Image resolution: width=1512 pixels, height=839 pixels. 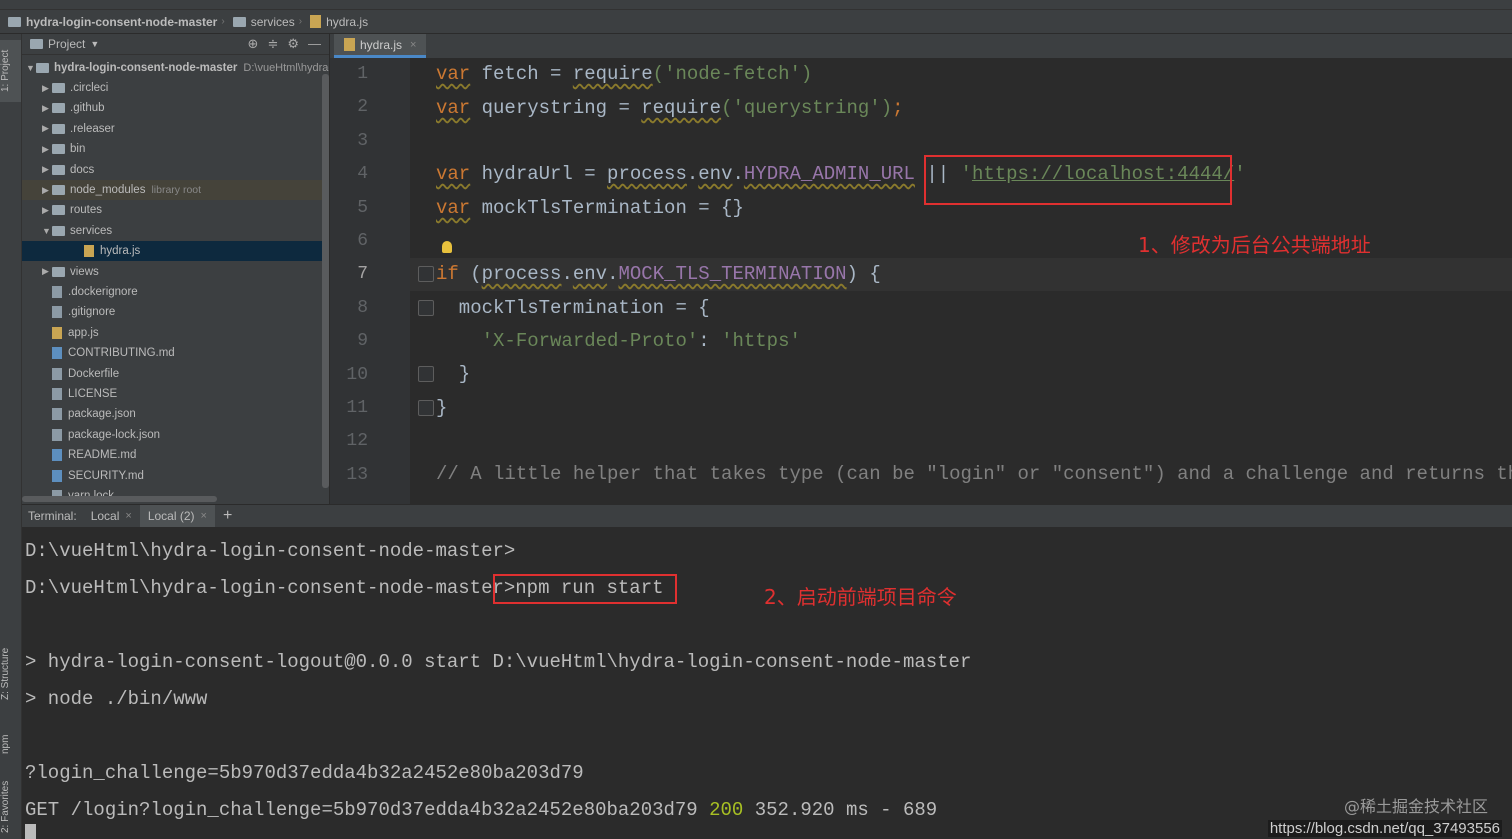 I want to click on file-icon, so click(x=57, y=292).